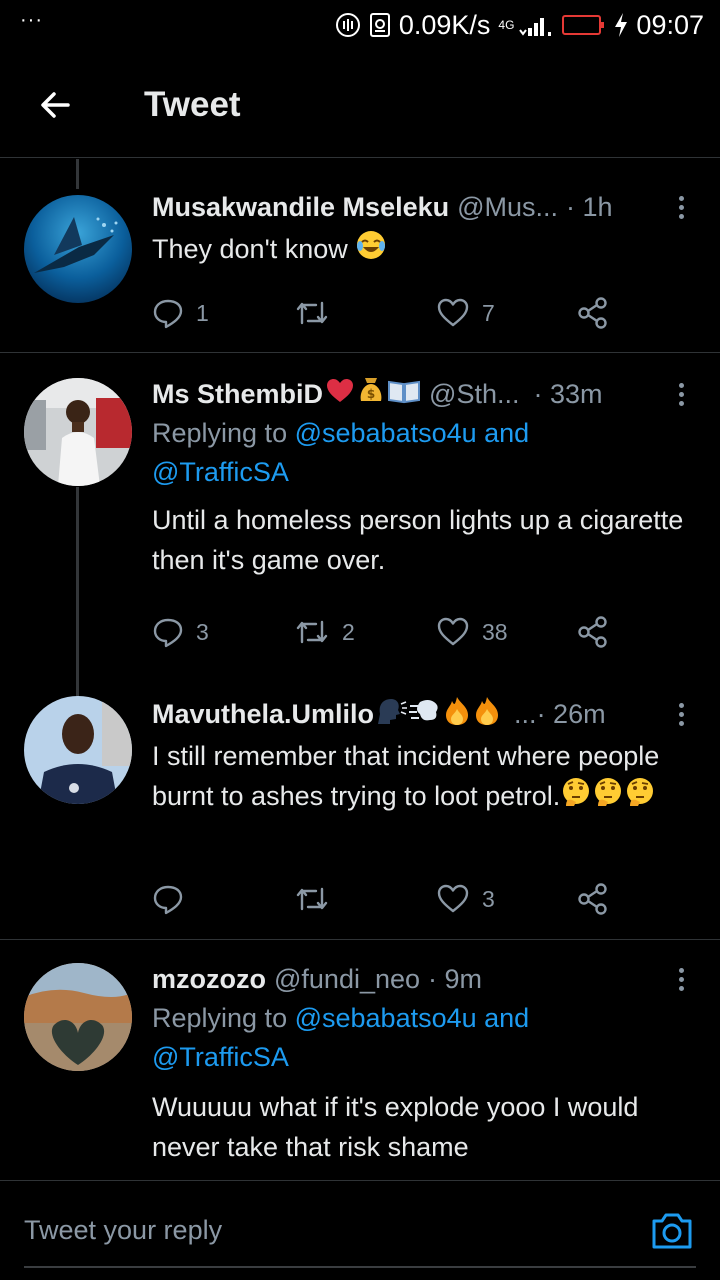 Image resolution: width=720 pixels, height=1280 pixels. Describe the element at coordinates (404, 394) in the screenshot. I see `open-book-icon` at that location.